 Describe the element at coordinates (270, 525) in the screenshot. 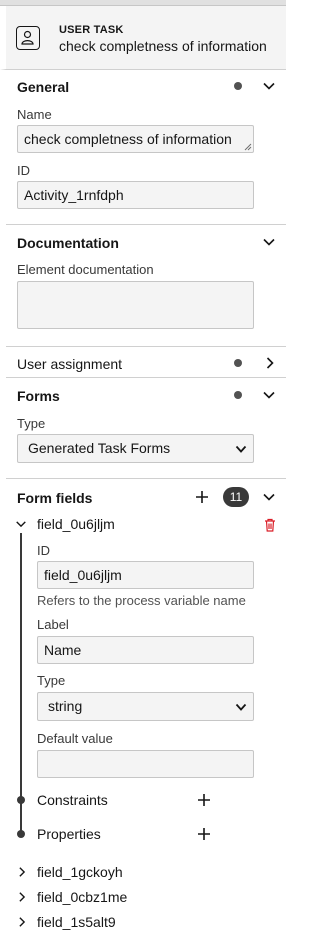

I see `delete-icon` at that location.